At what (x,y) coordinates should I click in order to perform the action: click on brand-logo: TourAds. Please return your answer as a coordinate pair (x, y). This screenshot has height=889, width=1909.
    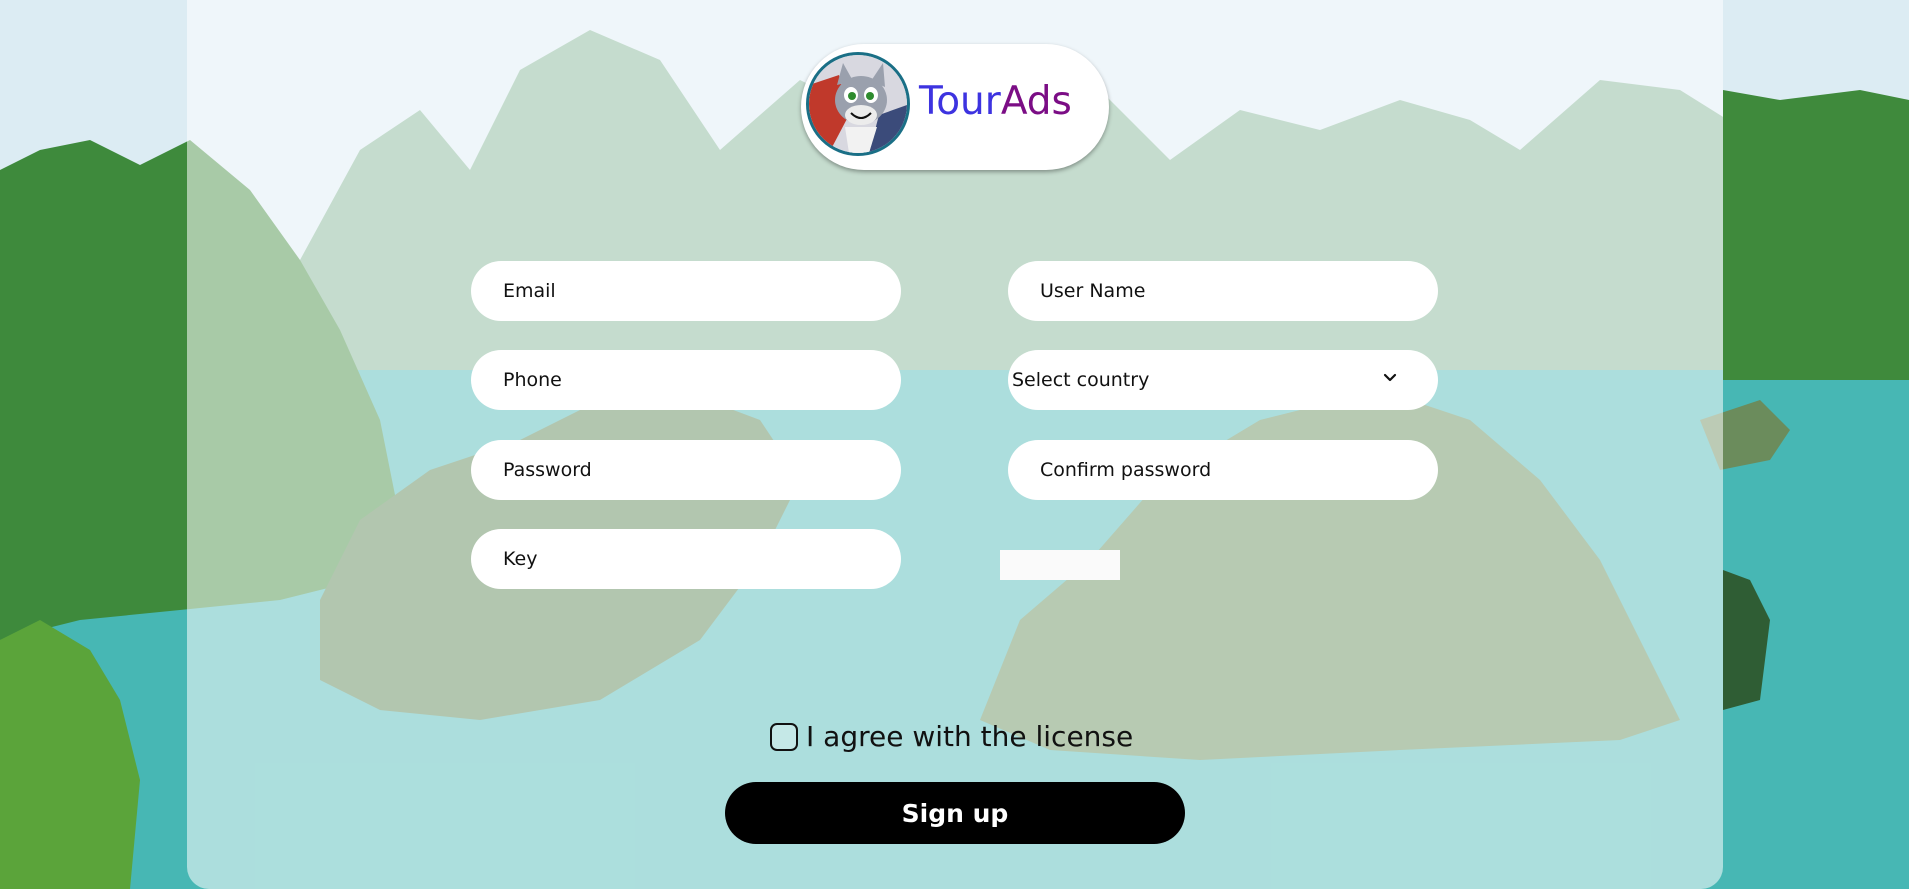
    Looking at the image, I should click on (955, 107).